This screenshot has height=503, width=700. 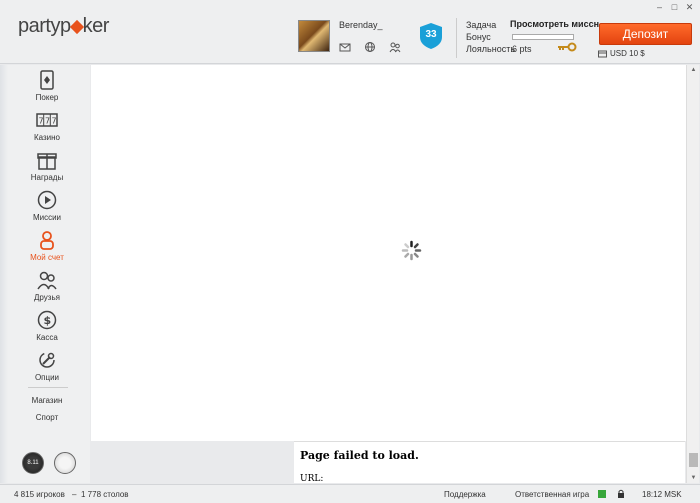 I want to click on clock: 18:12 MSK, so click(x=662, y=494).